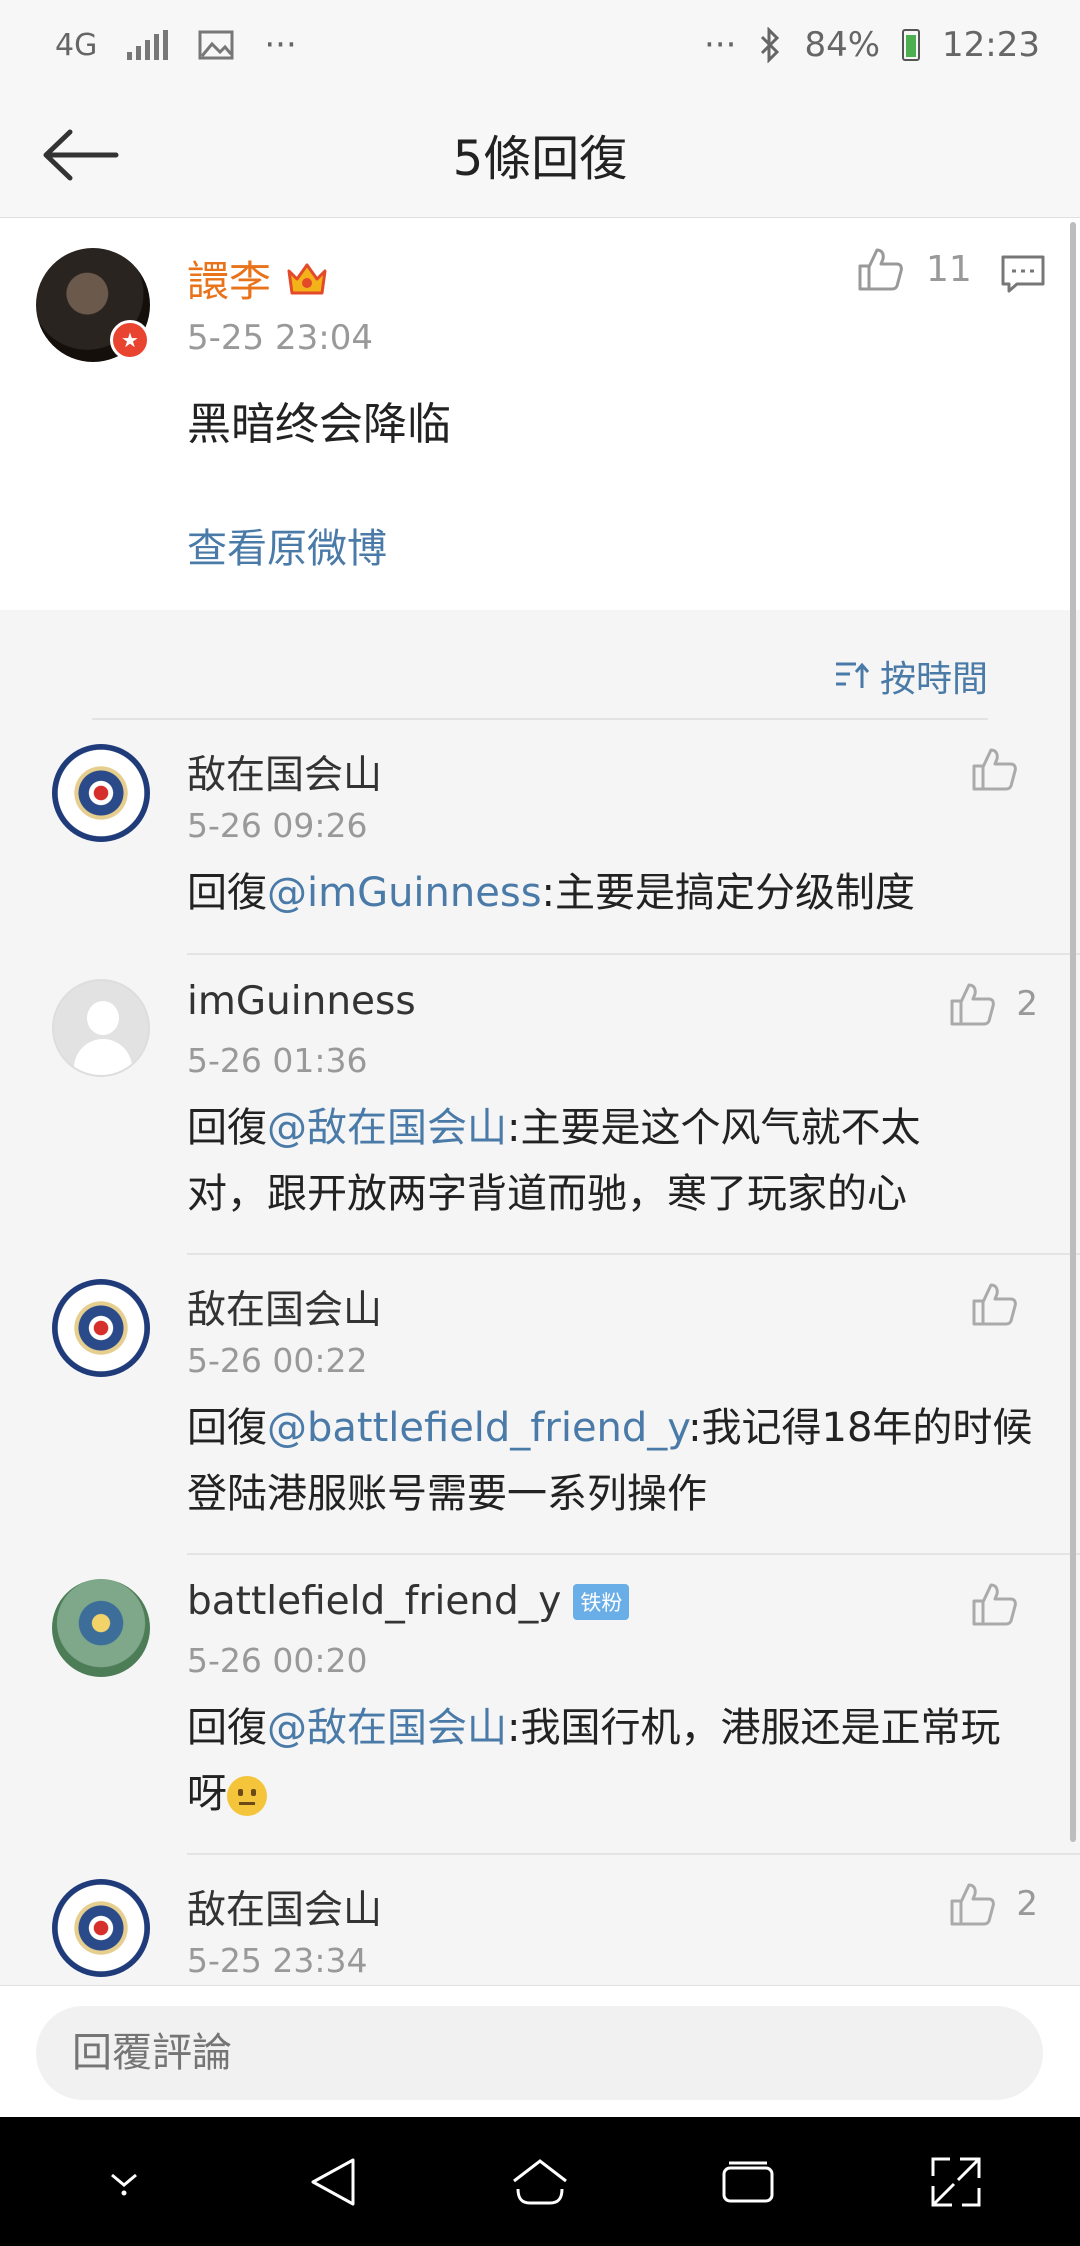 The image size is (1080, 2246). What do you see at coordinates (307, 278) in the screenshot?
I see `crown-icon` at bounding box center [307, 278].